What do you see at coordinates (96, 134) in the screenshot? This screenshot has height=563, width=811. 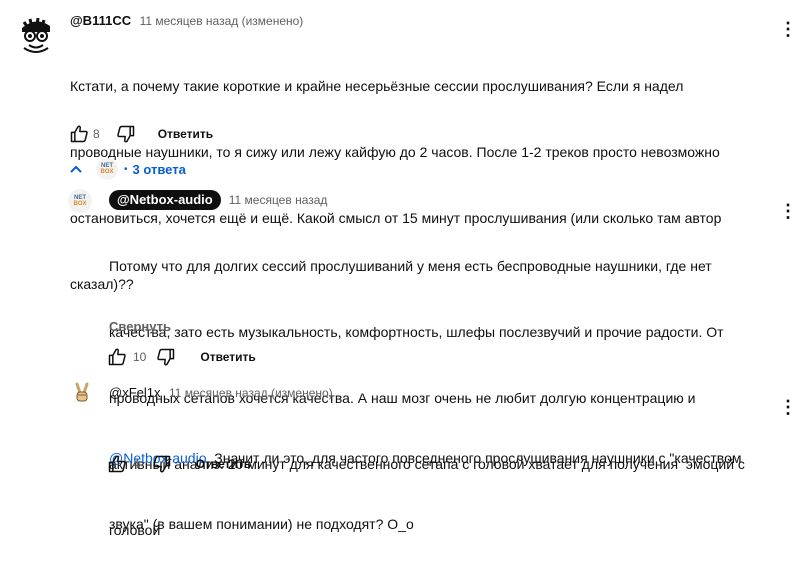 I see `like-count: 8` at bounding box center [96, 134].